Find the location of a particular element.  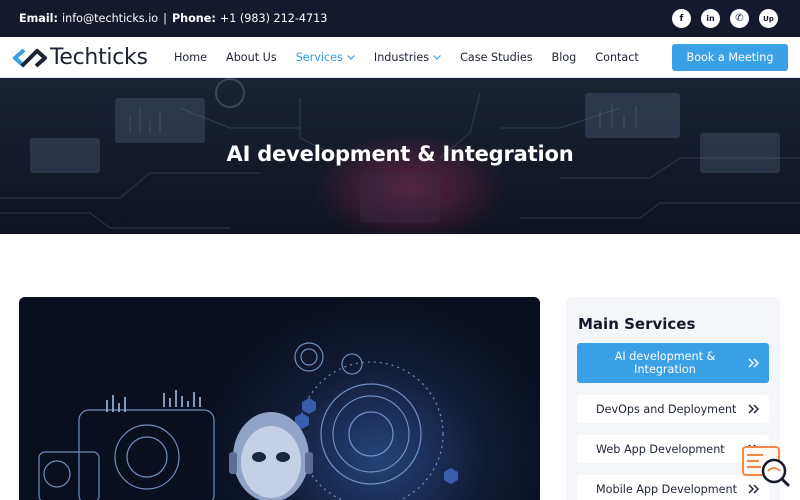

nav-blog: Blog is located at coordinates (564, 57).